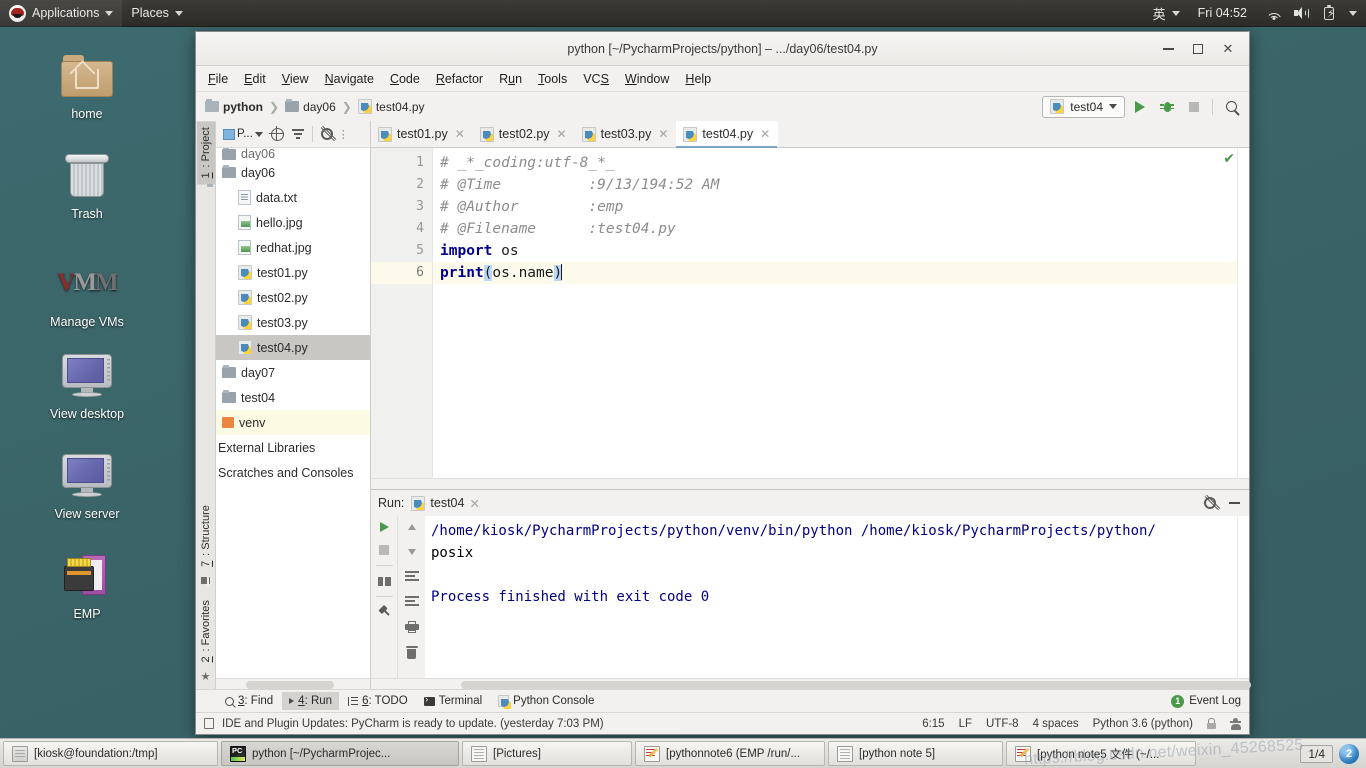 The image size is (1366, 768). I want to click on tree-item-test04-py: test04.py, so click(293, 347).